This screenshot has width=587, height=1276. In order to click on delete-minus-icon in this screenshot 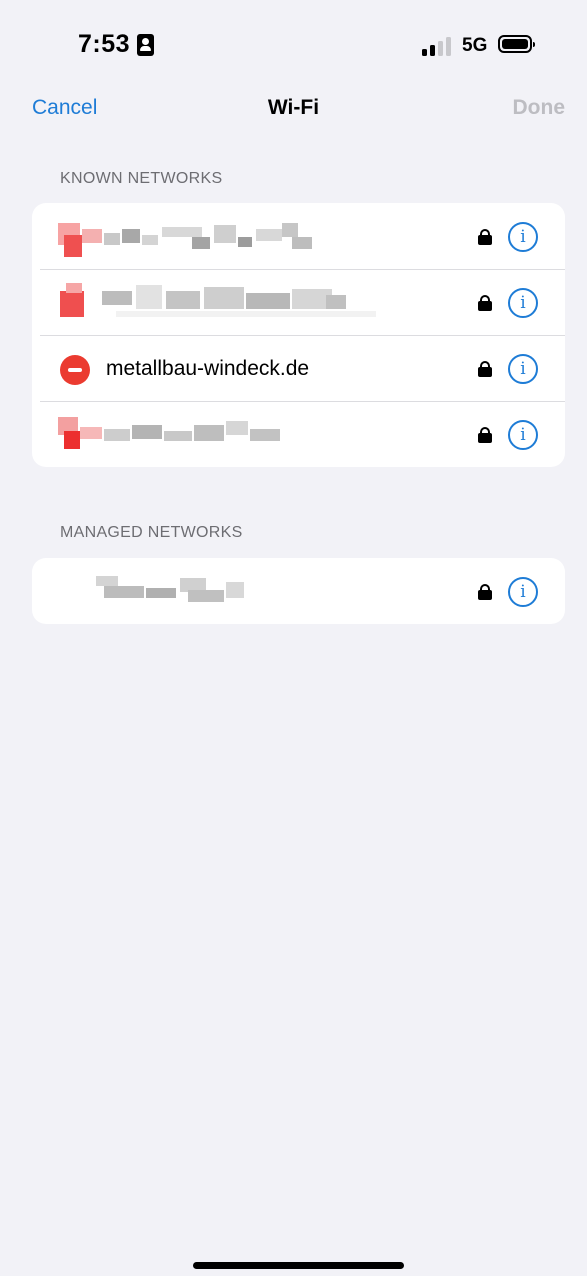, I will do `click(75, 370)`.